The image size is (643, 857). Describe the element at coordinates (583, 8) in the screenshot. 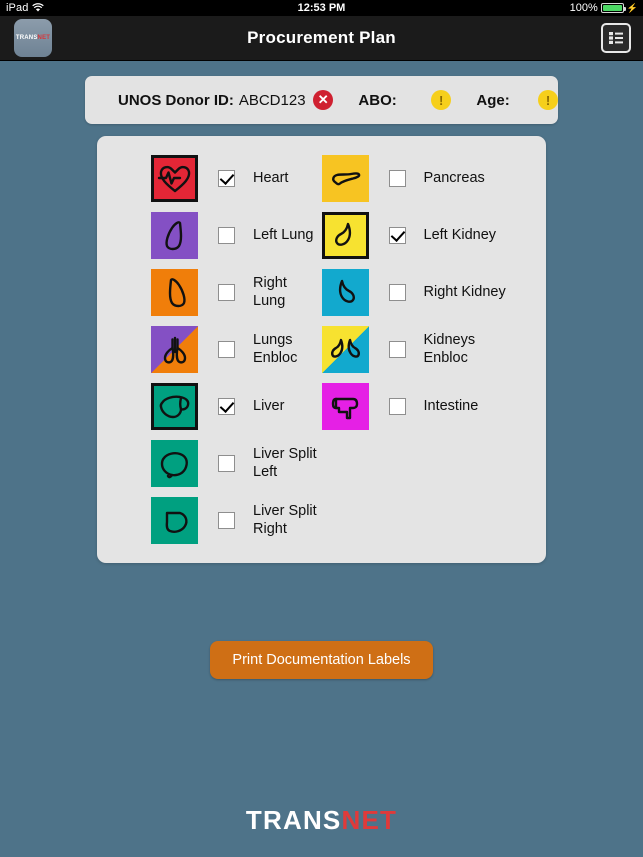

I see `battery-percent-label: 100%` at that location.